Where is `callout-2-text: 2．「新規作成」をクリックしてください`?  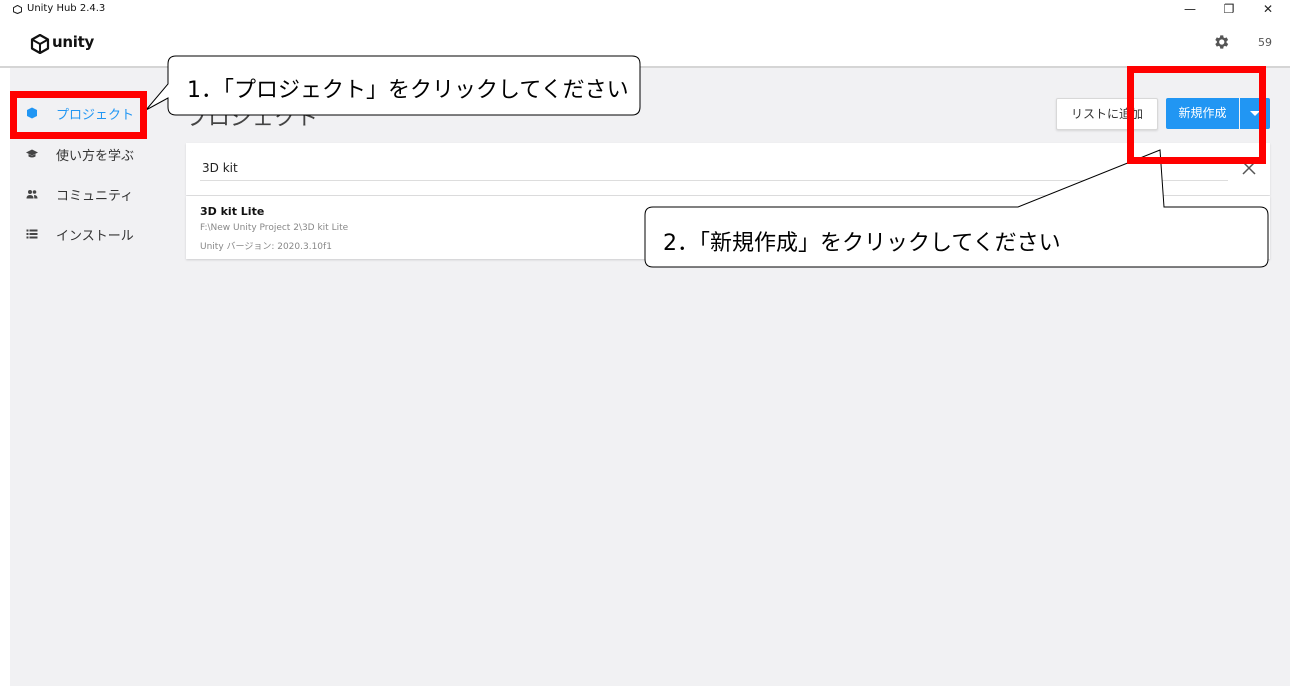
callout-2-text: 2．「新規作成」をクリックしてください is located at coordinates (862, 243).